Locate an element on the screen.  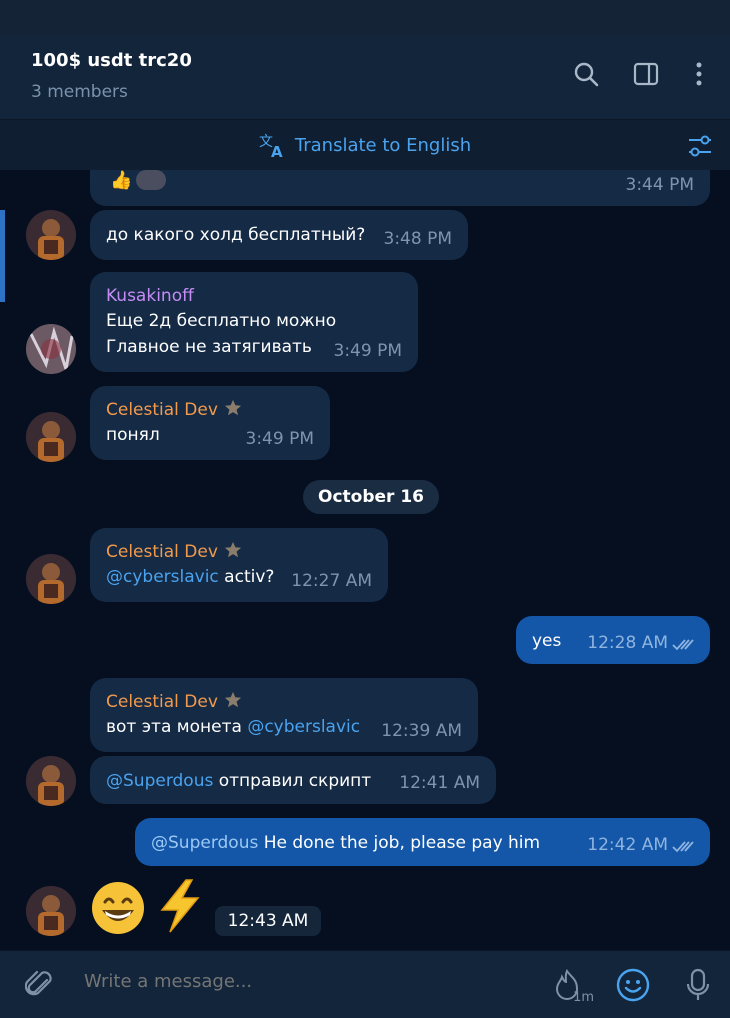
lightning-emoji is located at coordinates (180, 906).